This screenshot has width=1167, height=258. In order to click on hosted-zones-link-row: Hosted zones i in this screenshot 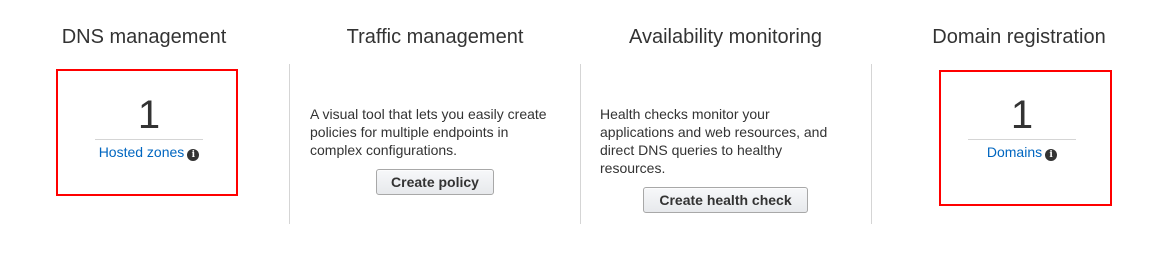, I will do `click(149, 152)`.